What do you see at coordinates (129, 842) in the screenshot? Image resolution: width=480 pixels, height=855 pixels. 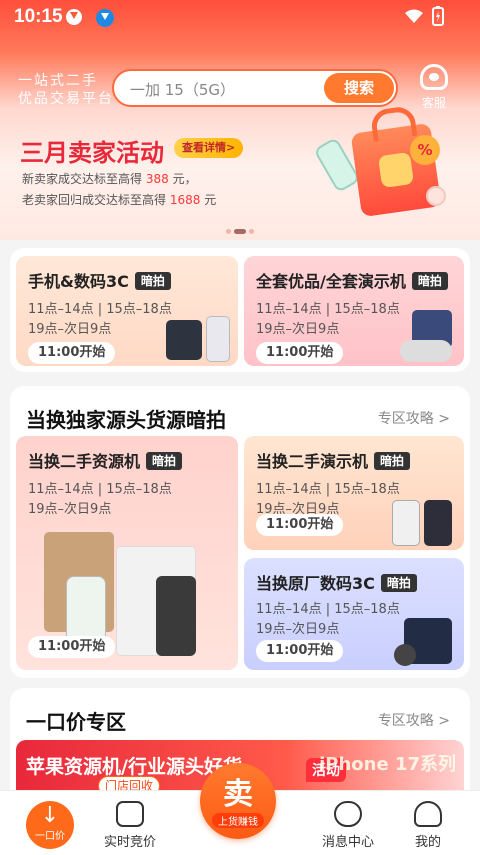 I see `nav-live-bidding-label: 实时竞价` at bounding box center [129, 842].